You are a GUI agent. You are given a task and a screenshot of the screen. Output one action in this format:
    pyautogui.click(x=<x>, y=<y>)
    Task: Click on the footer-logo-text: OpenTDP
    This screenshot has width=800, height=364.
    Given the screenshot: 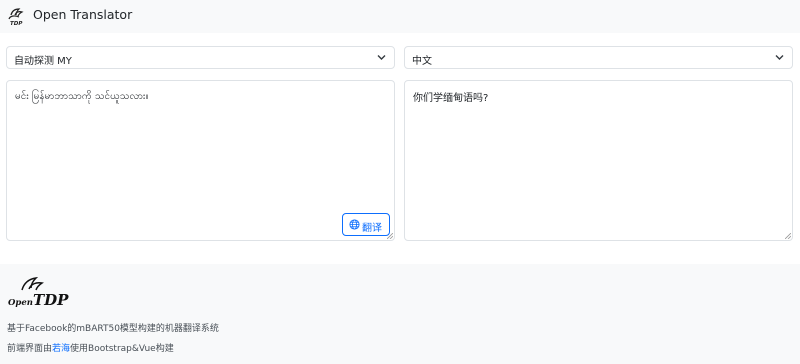 What is the action you would take?
    pyautogui.click(x=38, y=299)
    